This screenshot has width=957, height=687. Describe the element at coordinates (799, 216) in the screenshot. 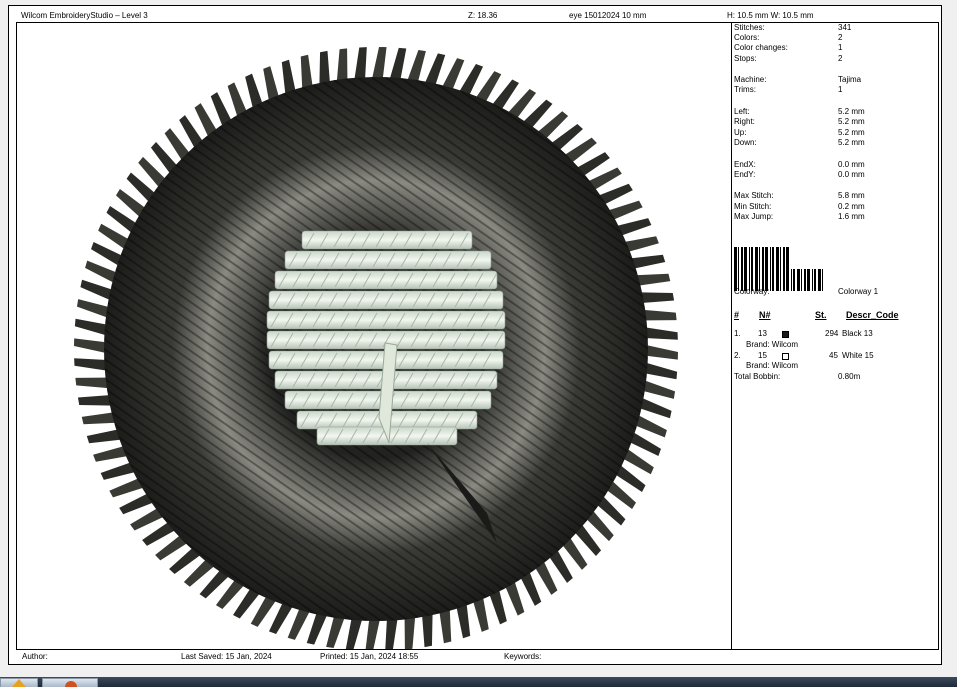

I see `stat-row: Max Jump: 1.6 mm` at that location.